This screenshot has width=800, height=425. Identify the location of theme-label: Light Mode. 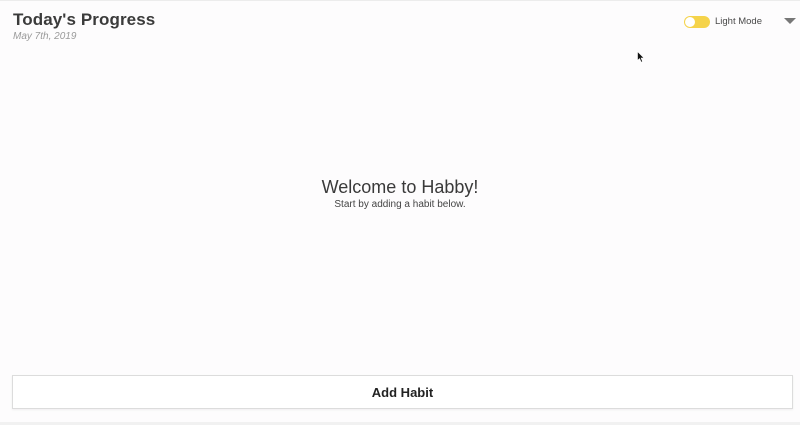
(739, 21).